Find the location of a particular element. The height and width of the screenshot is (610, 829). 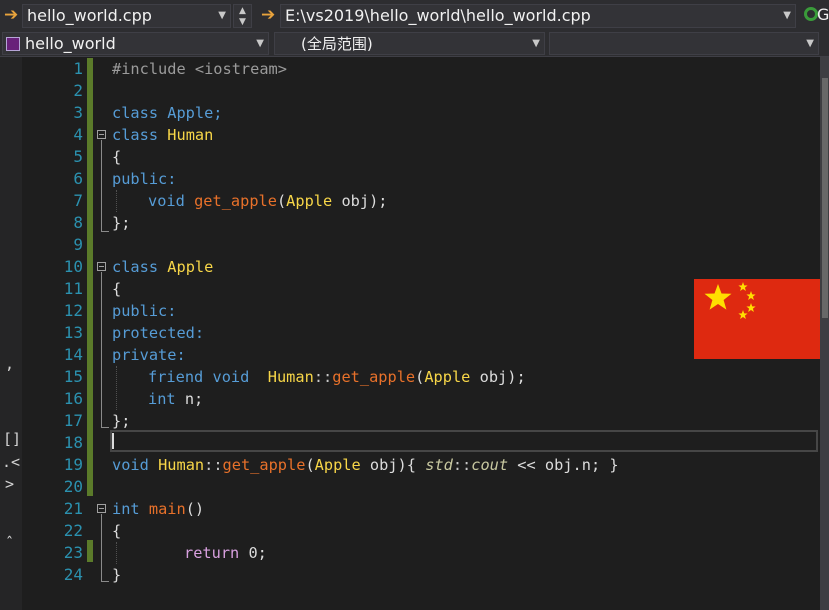

code-token: int is located at coordinates (162, 399).